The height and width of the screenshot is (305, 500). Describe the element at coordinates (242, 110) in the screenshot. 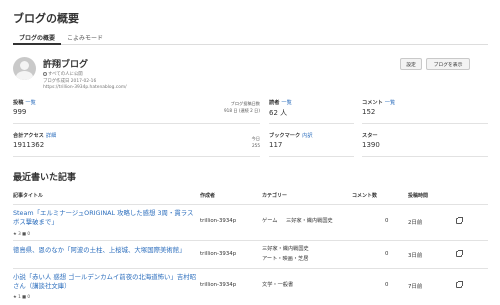

I see `posting-days-value: 918 日 (連続 2 日)` at that location.